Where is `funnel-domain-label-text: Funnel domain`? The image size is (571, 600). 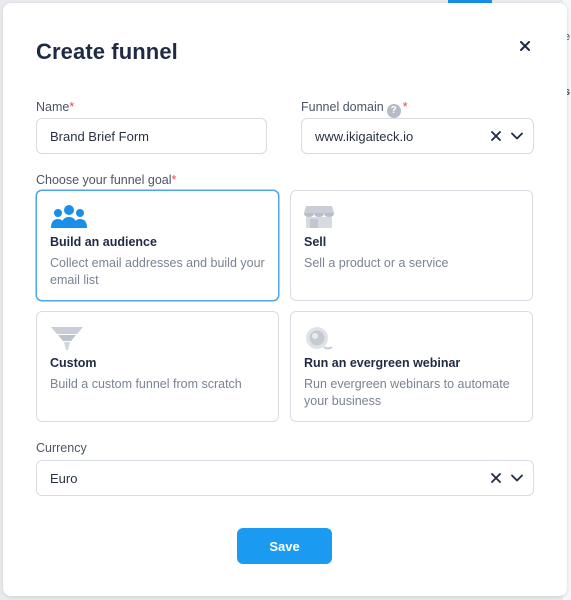 funnel-domain-label-text: Funnel domain is located at coordinates (342, 107).